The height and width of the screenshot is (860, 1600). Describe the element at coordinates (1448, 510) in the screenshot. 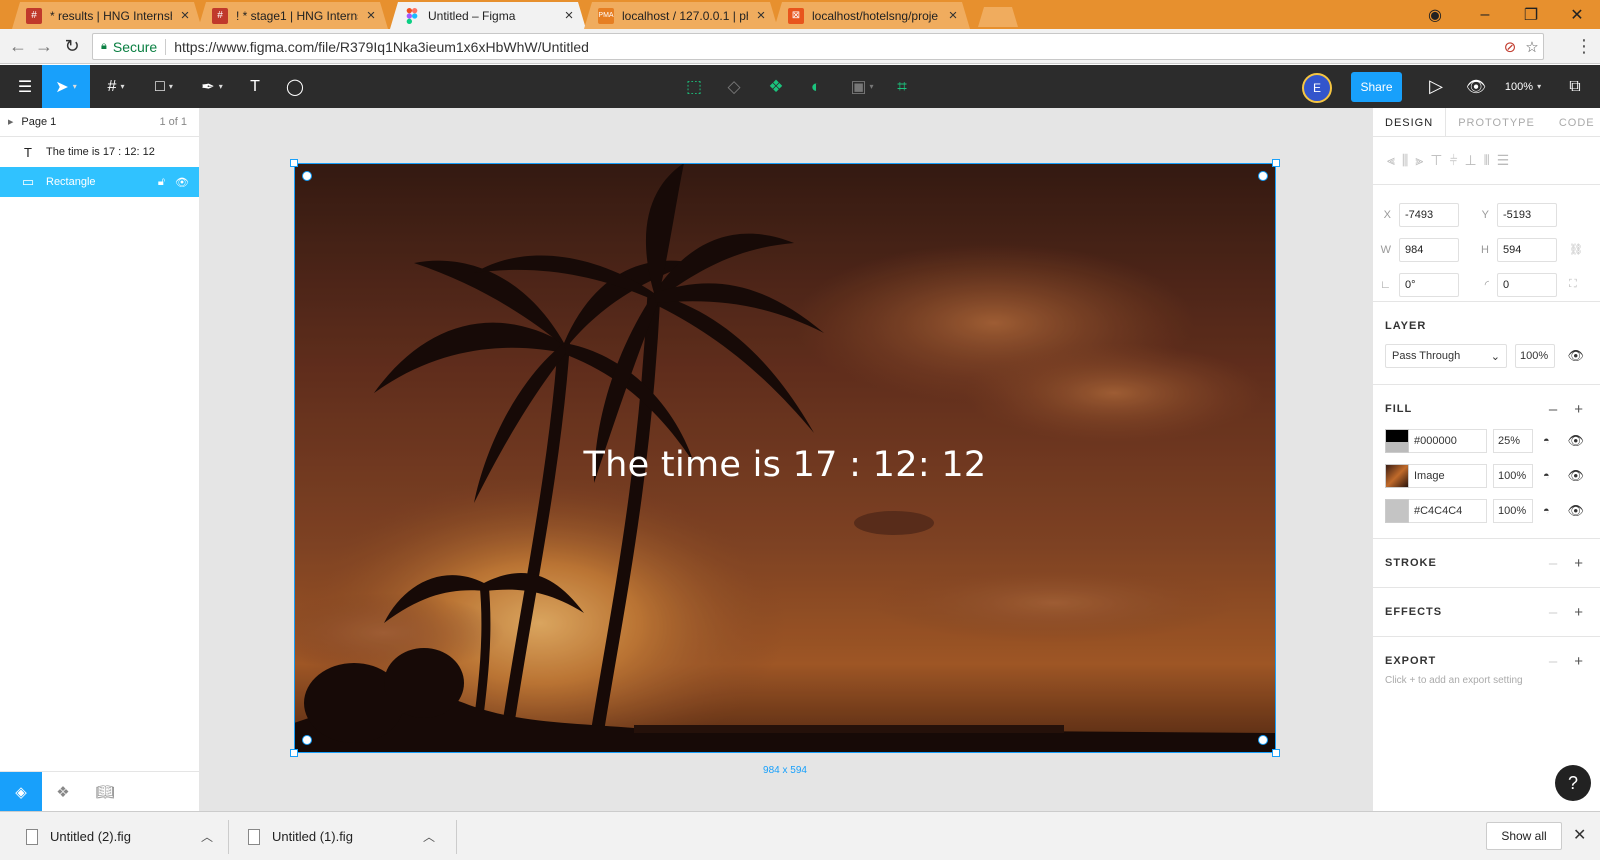

I see `fill-hex-field: #C4C4C4` at that location.